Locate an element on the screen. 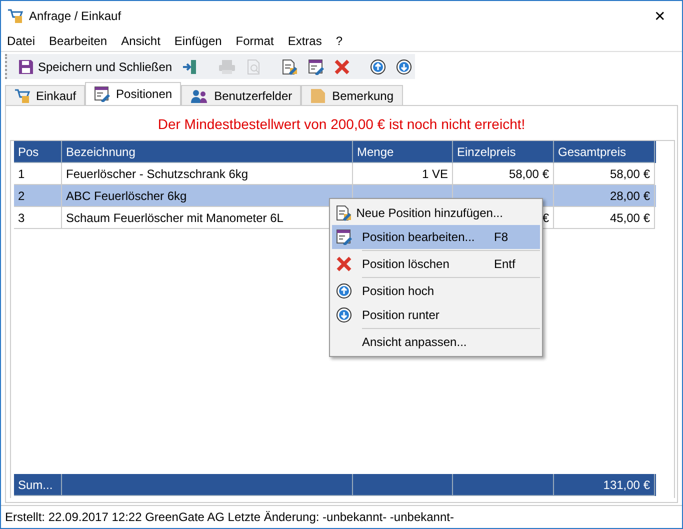 The height and width of the screenshot is (529, 683). menu-item: Position runter is located at coordinates (436, 315).